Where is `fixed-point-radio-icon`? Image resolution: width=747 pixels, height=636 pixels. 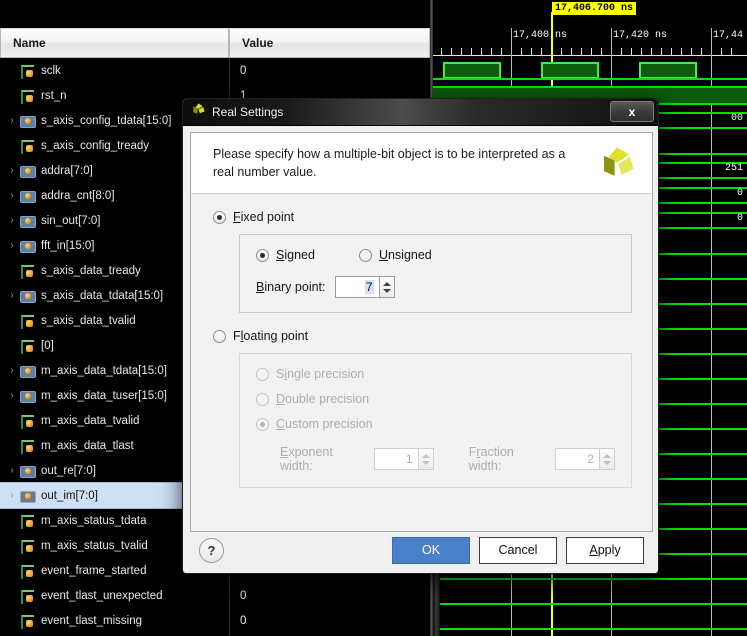
fixed-point-radio-icon is located at coordinates (219, 217).